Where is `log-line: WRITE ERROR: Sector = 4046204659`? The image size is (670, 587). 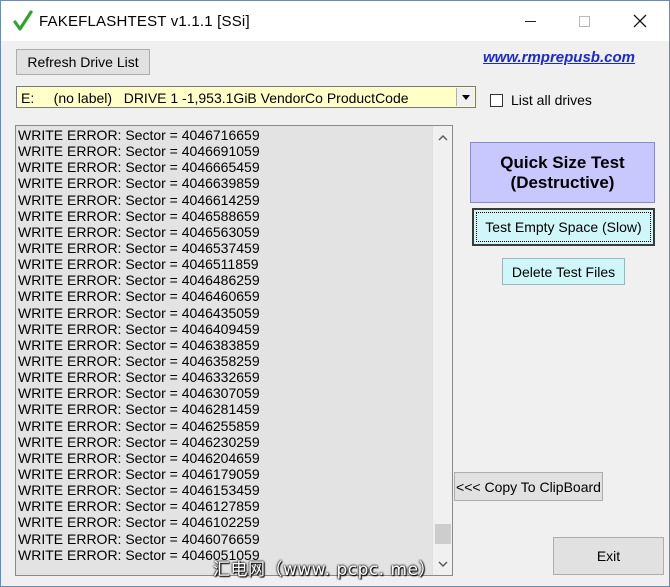
log-line: WRITE ERROR: Sector = 4046204659 is located at coordinates (139, 457).